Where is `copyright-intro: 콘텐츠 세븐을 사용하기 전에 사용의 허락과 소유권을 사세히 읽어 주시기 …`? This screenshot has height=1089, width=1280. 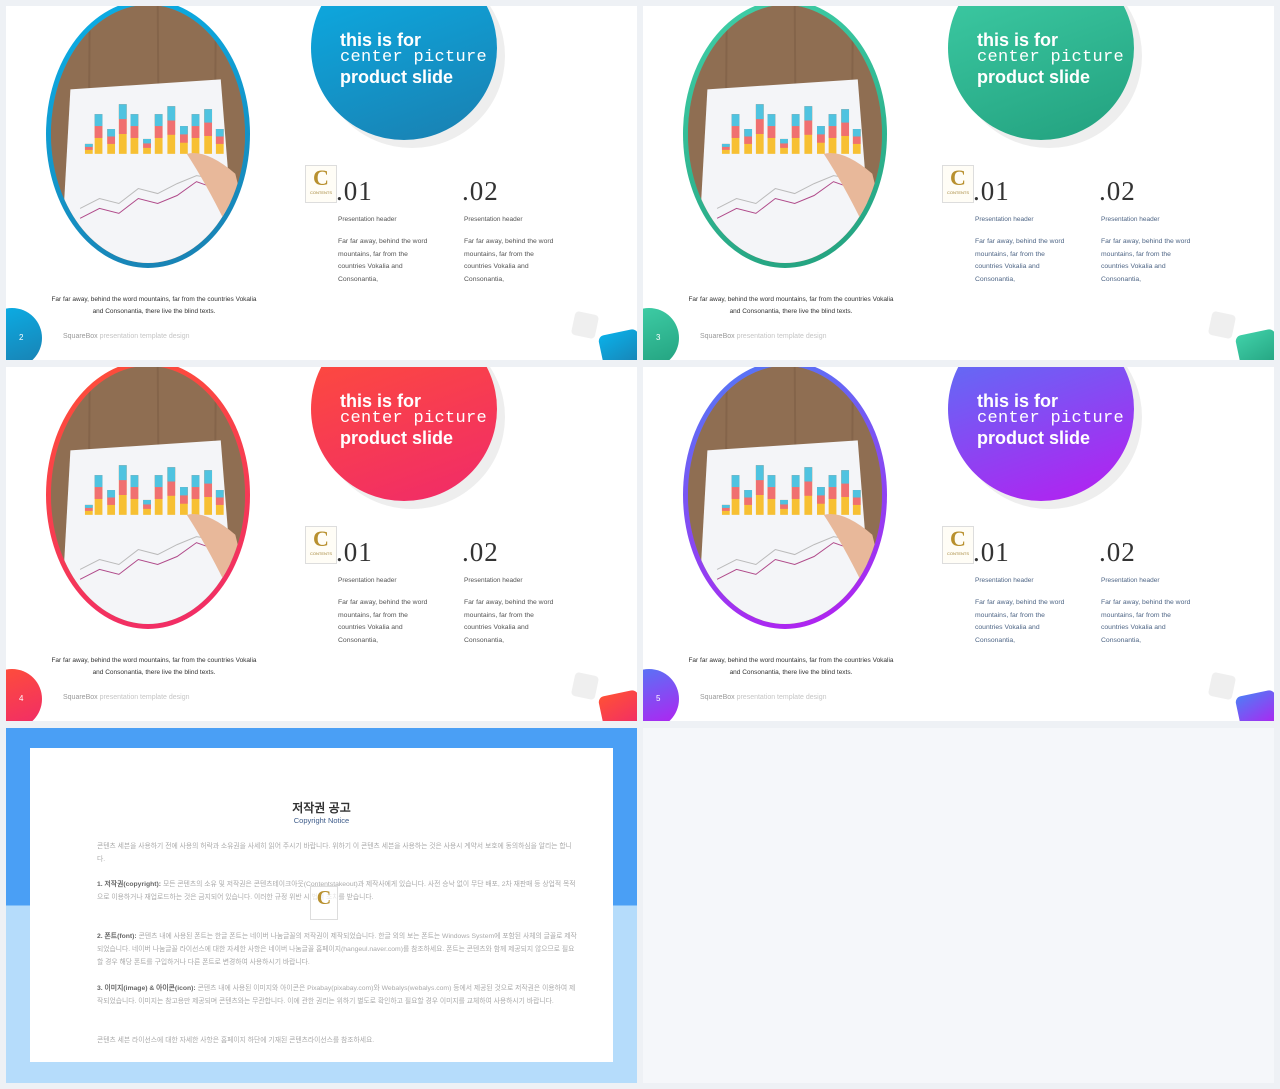
copyright-intro: 콘텐츠 세븐을 사용하기 전에 사용의 허락과 소유권을 사세히 읽어 주시기 … is located at coordinates (334, 853).